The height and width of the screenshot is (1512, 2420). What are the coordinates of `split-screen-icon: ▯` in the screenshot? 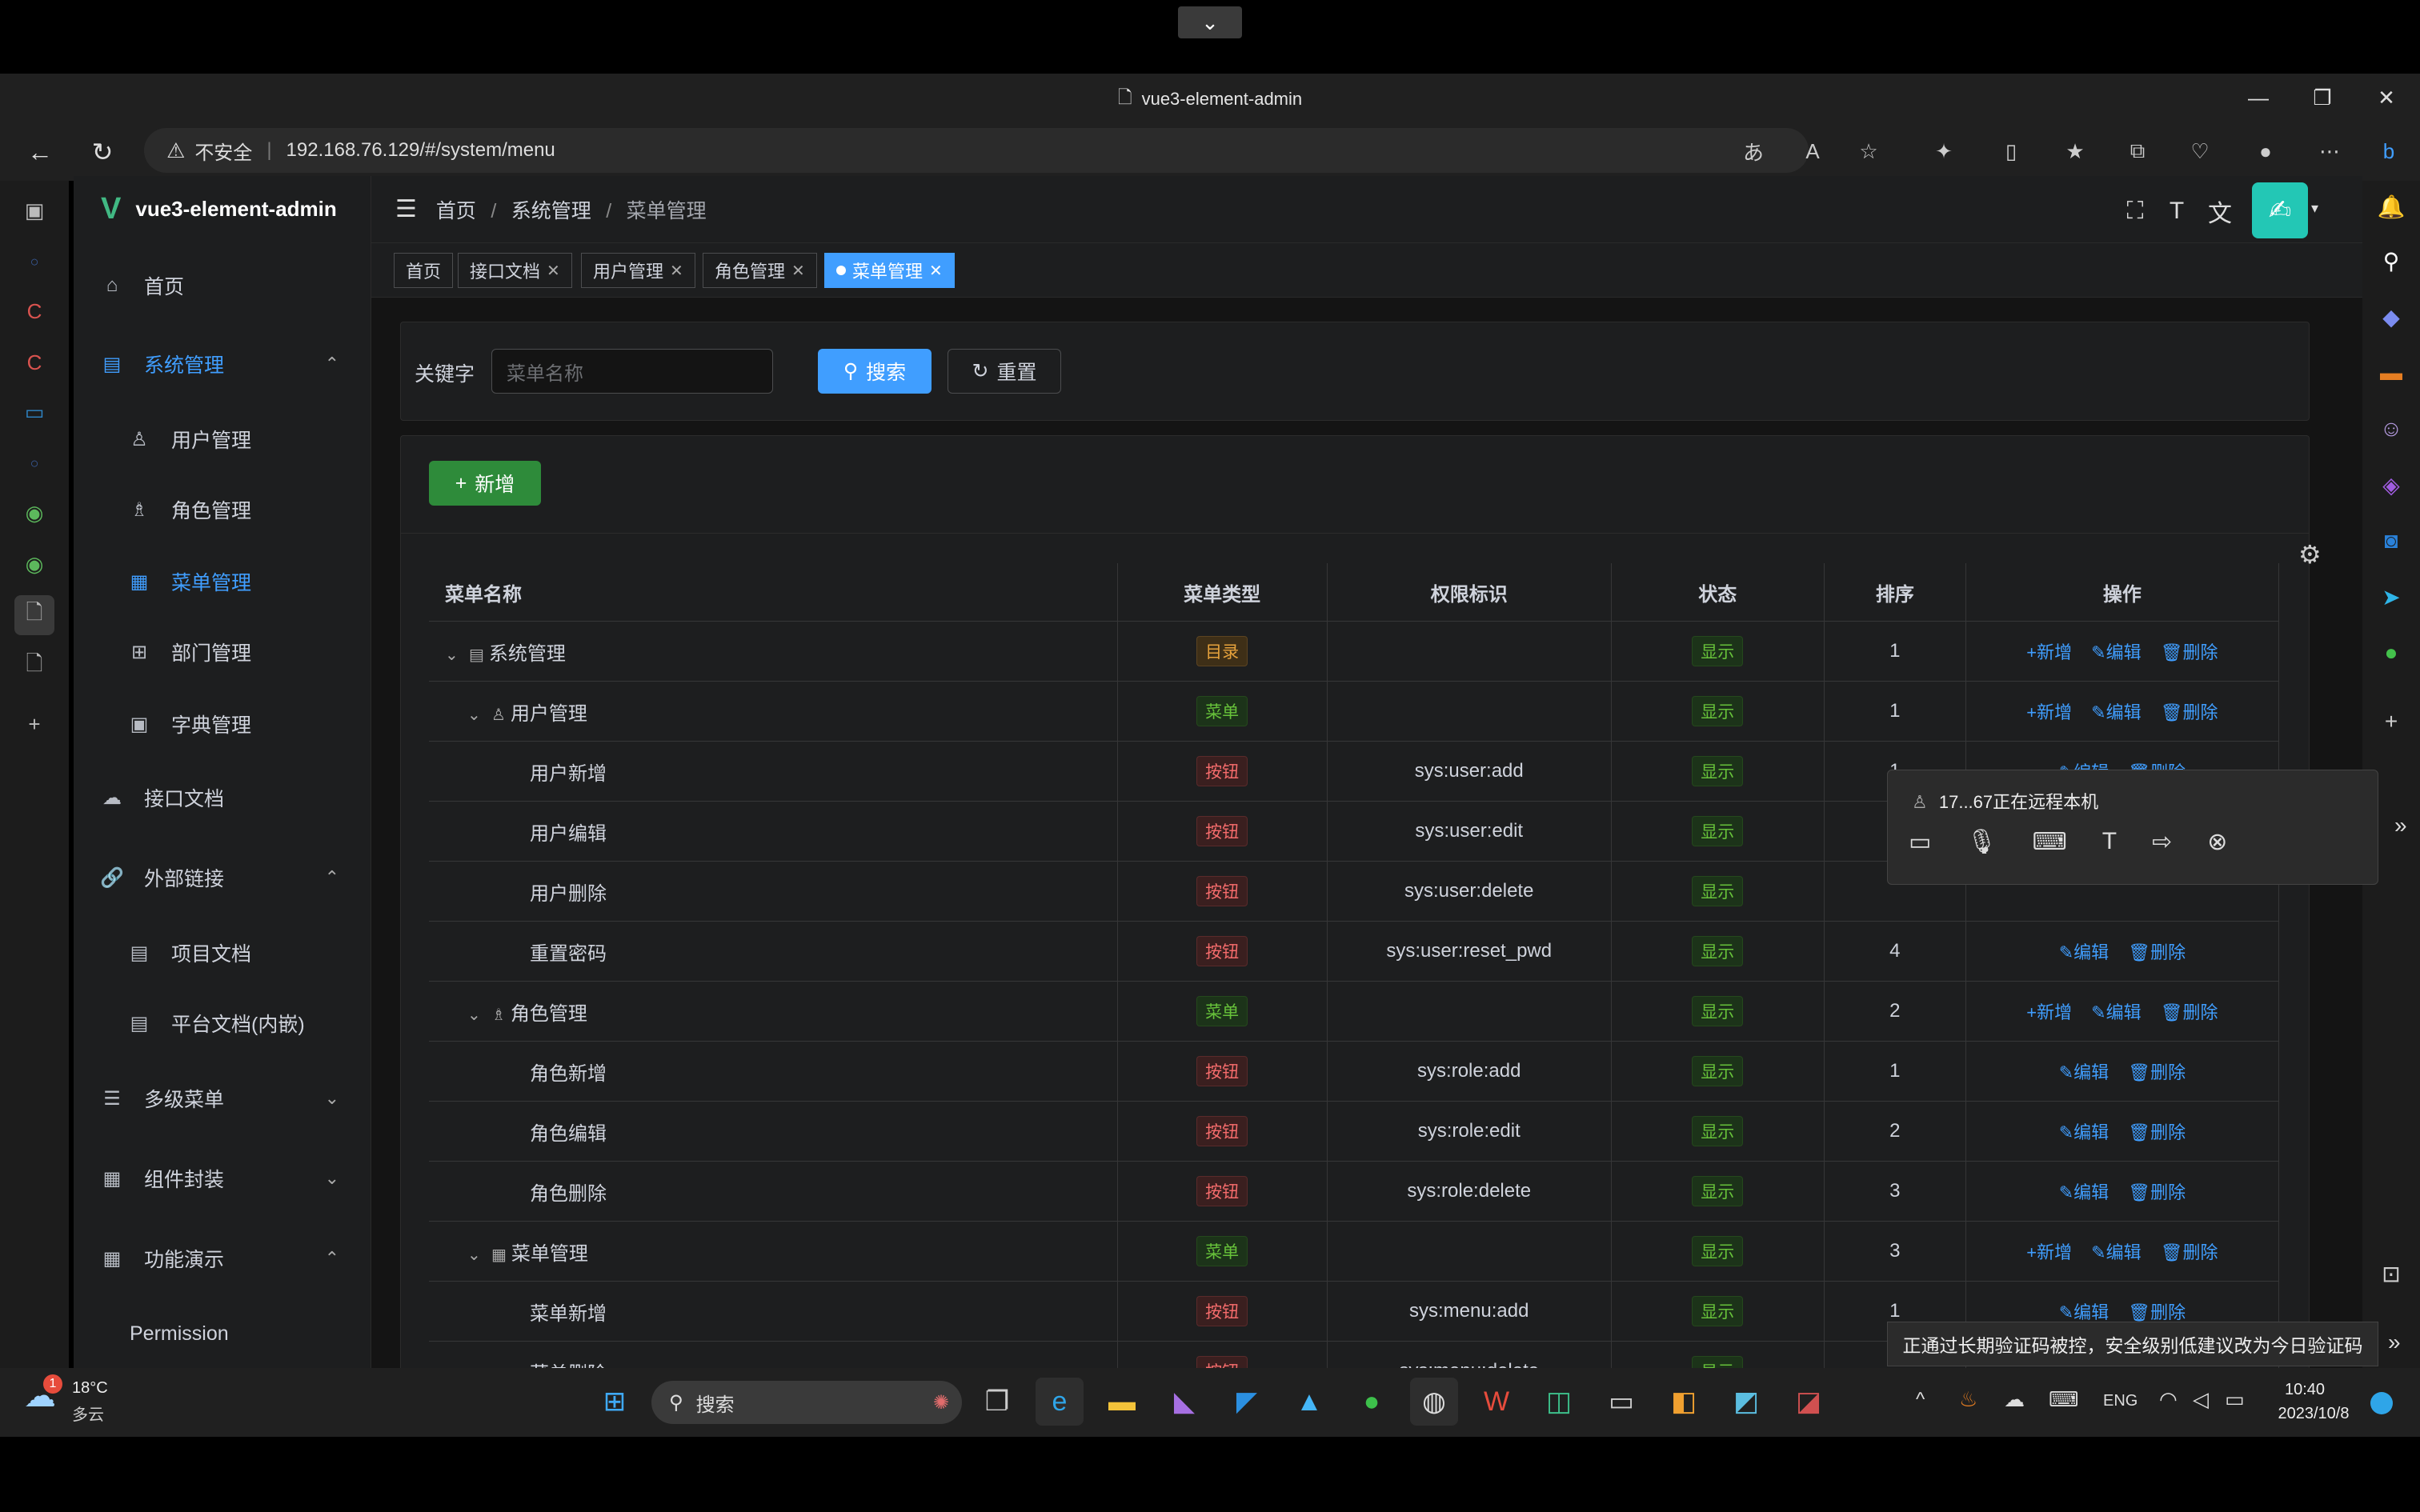 It's located at (2011, 151).